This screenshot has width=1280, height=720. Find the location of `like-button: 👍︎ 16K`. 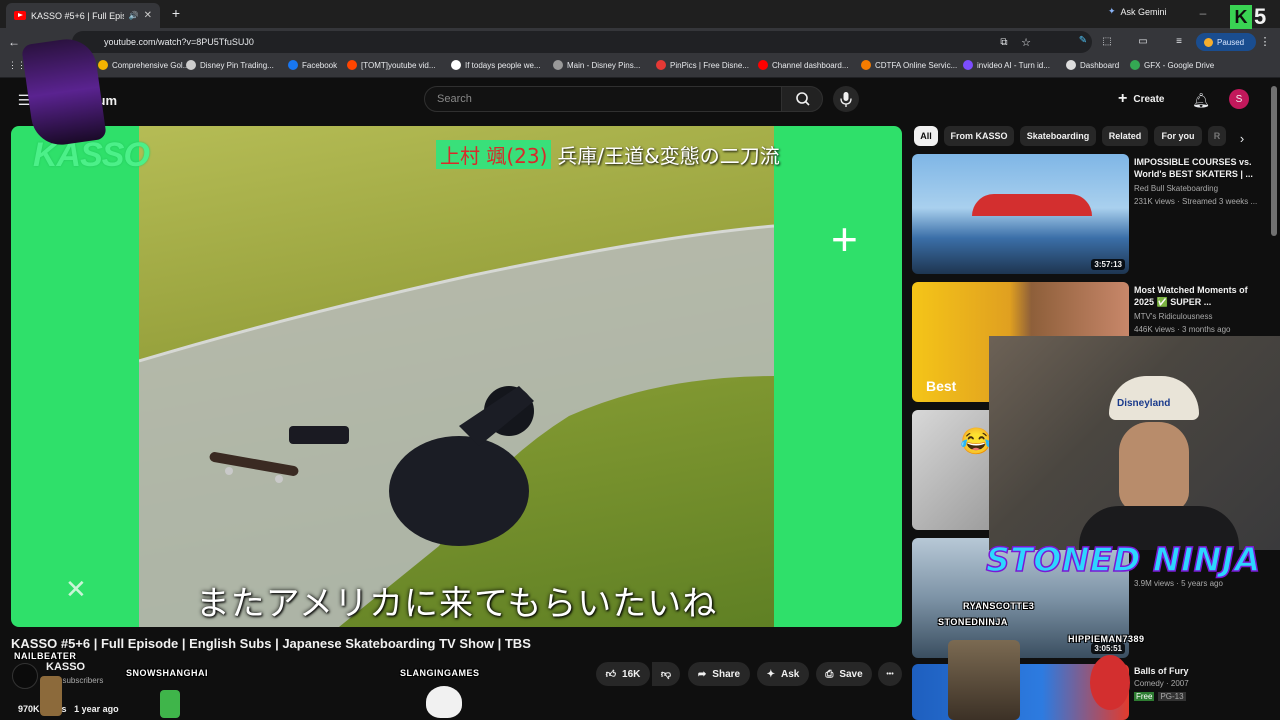

like-button: 👍︎ 16K is located at coordinates (623, 674).